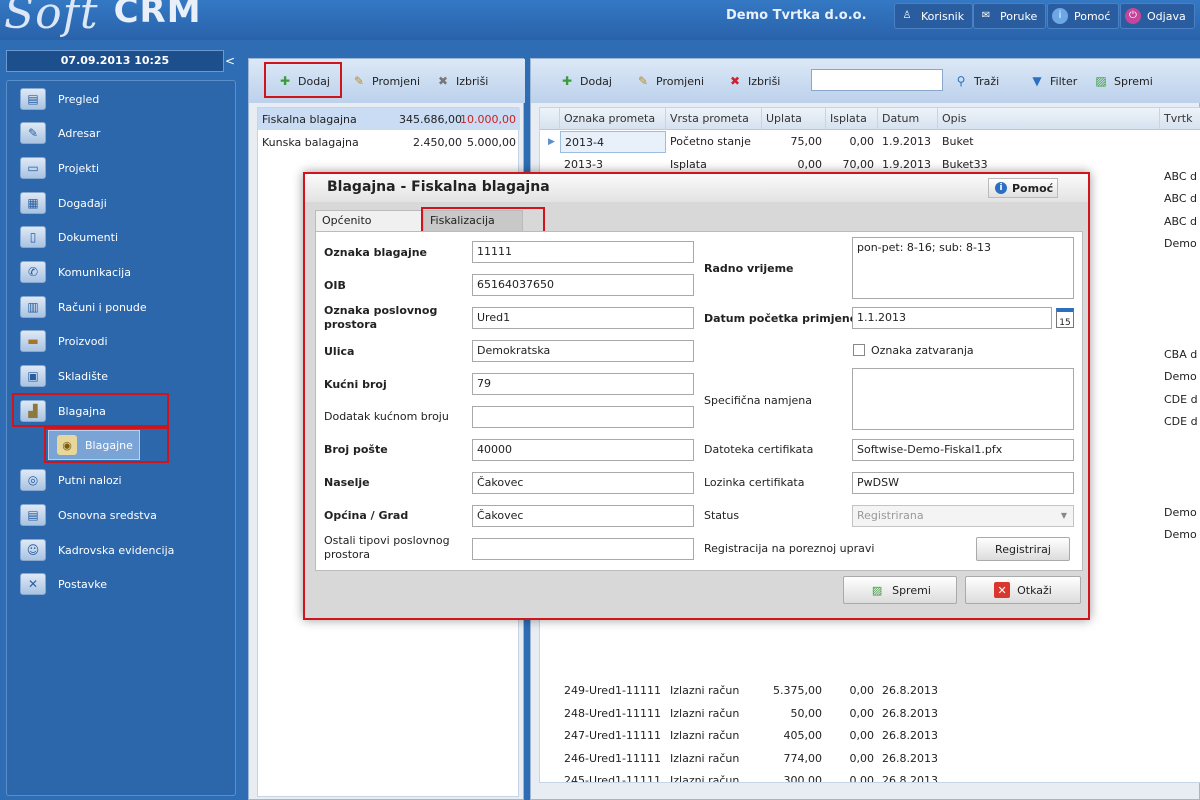 The image size is (1200, 800). Describe the element at coordinates (583, 252) in the screenshot. I see `oznaka-blagajne-field: 11111` at that location.